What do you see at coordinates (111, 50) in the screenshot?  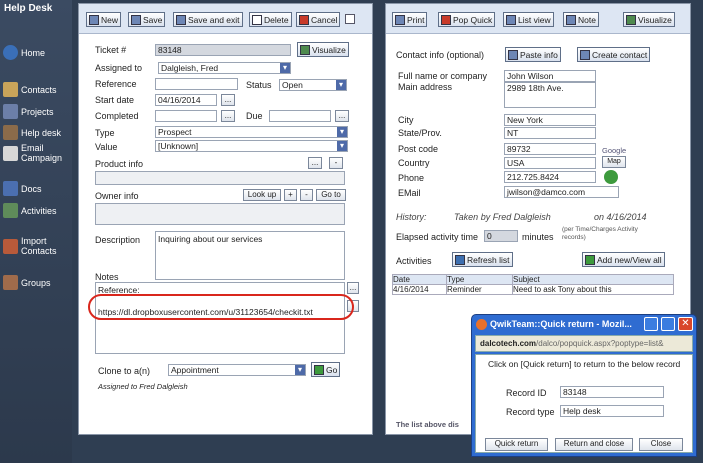 I see `ticket-number-label: Ticket #` at bounding box center [111, 50].